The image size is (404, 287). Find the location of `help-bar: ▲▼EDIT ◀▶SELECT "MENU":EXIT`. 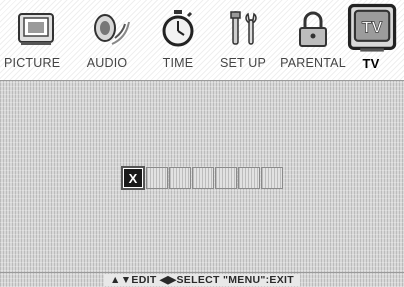

help-bar: ▲▼EDIT ◀▶SELECT "MENU":EXIT is located at coordinates (202, 279).